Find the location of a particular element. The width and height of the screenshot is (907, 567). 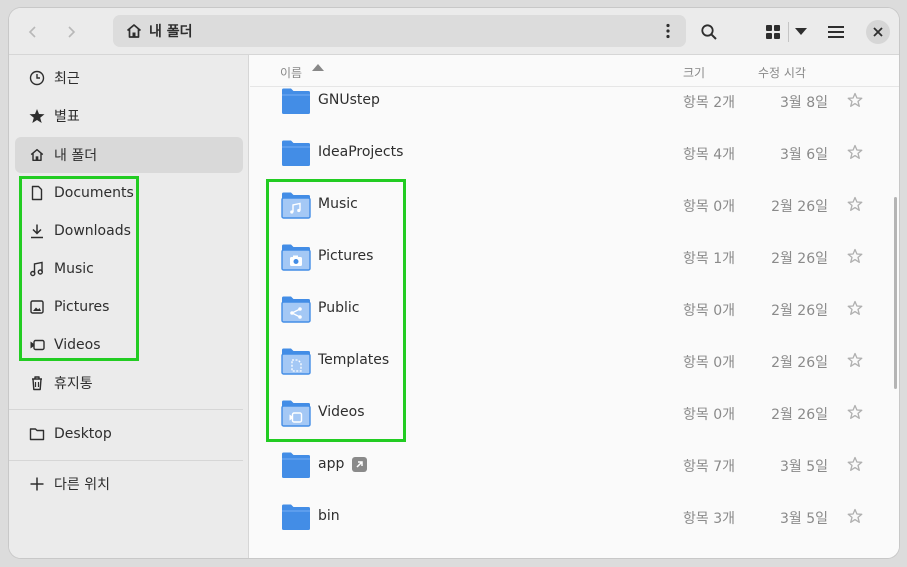

grid-view-icon is located at coordinates (773, 32).